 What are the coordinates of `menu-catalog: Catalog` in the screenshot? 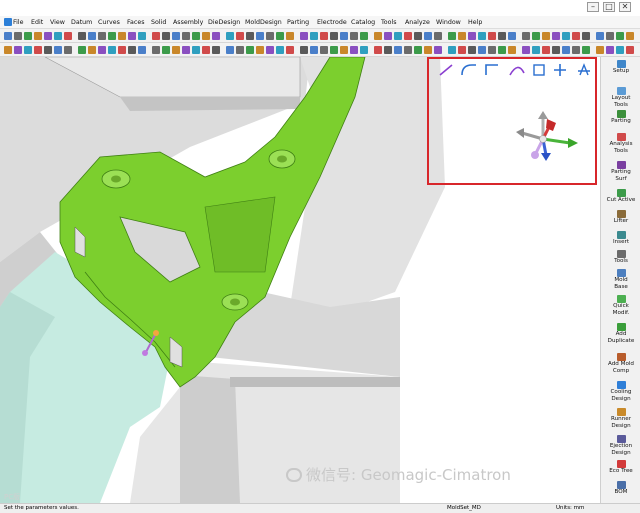 It's located at (363, 22).